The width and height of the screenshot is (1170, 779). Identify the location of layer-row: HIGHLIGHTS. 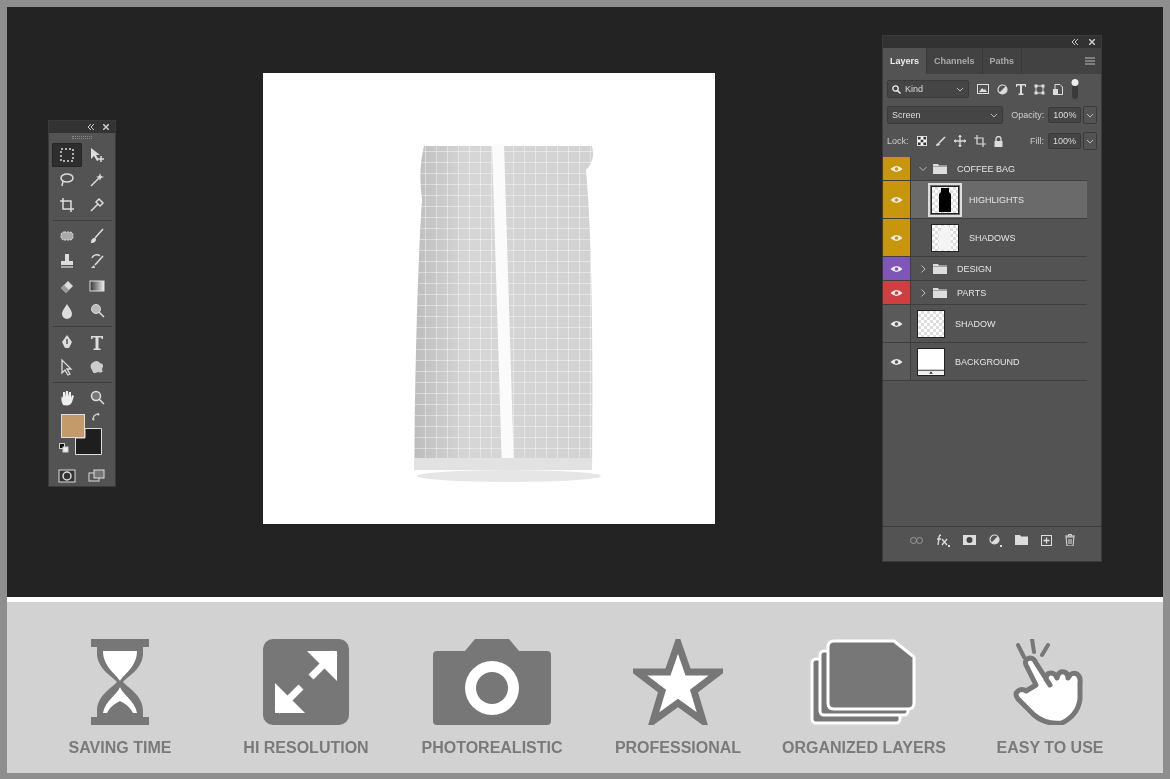
(985, 200).